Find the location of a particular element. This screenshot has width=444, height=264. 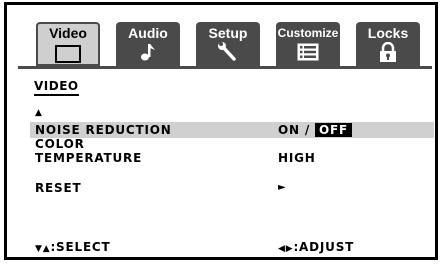

screen-icon is located at coordinates (68, 54).